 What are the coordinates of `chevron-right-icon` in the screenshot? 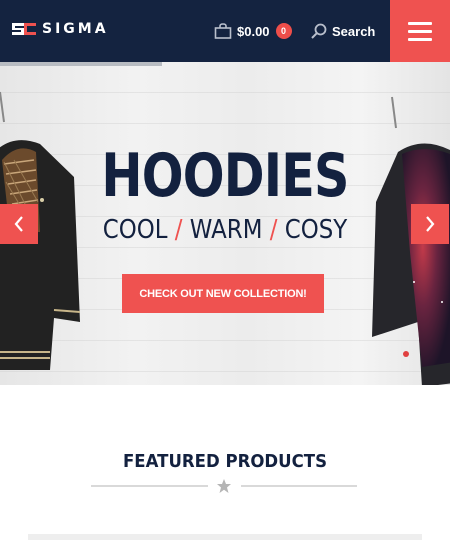 It's located at (430, 224).